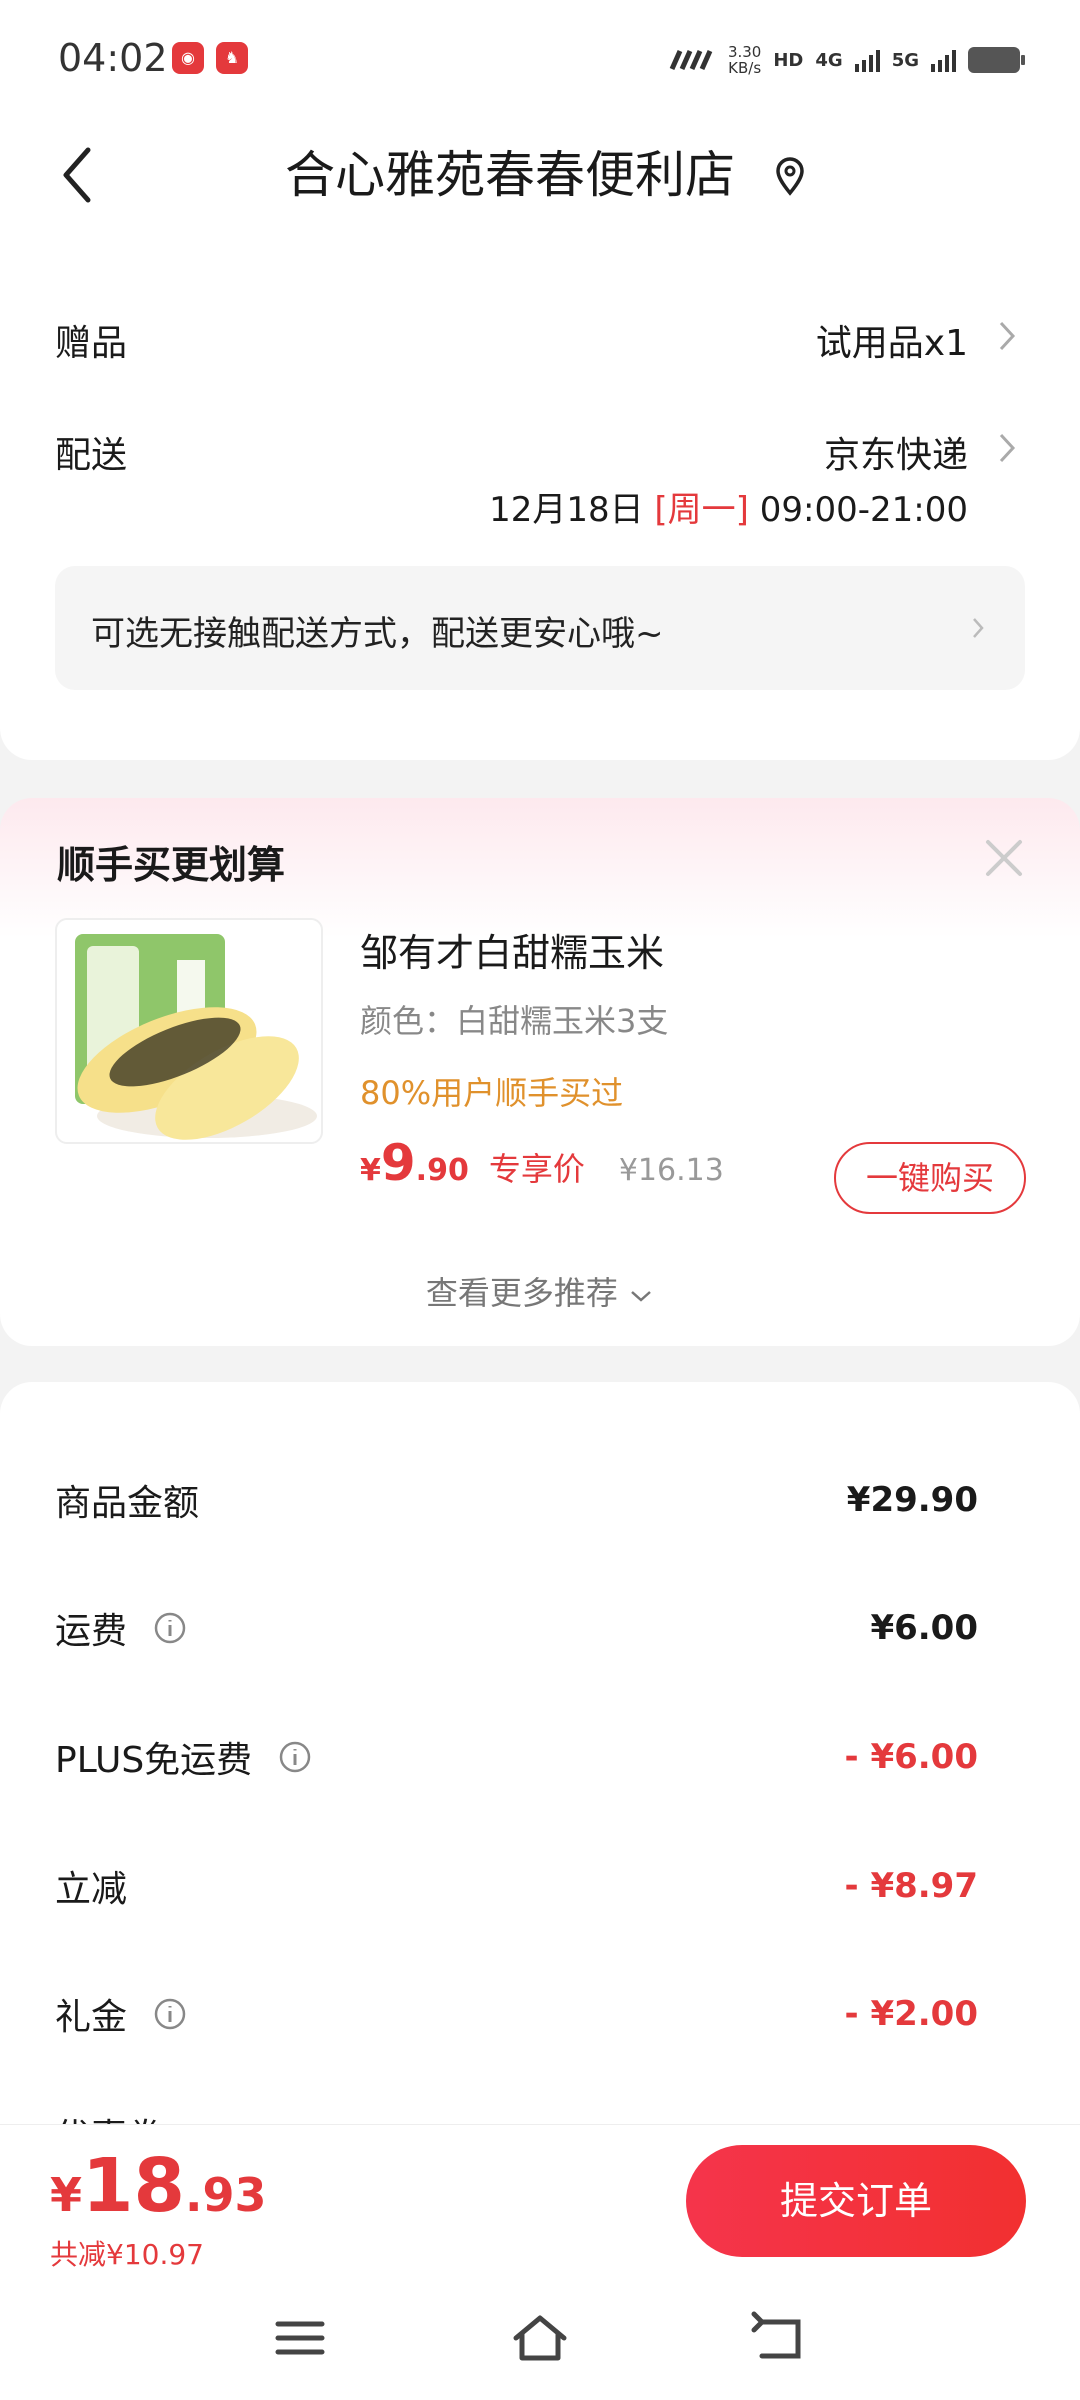  I want to click on corn-product-image, so click(196, 1037).